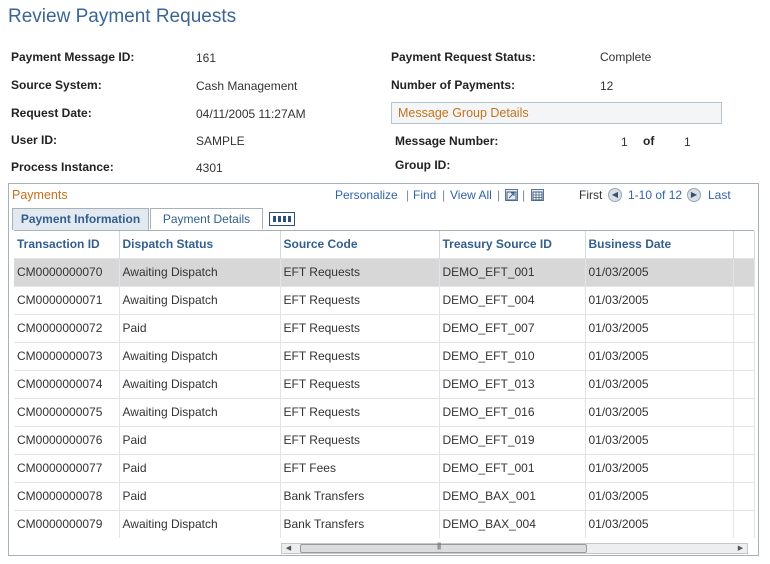 Image resolution: width=770 pixels, height=564 pixels. What do you see at coordinates (206, 218) in the screenshot?
I see `tab-payment-details: Payment Details` at bounding box center [206, 218].